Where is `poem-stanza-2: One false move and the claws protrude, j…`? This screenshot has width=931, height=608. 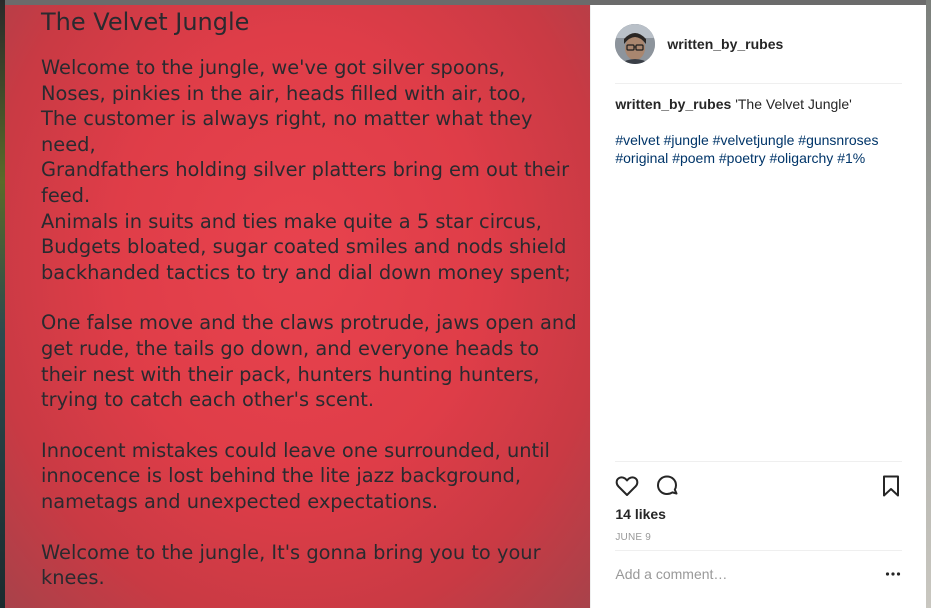
poem-stanza-2: One false move and the claws protrude, j… is located at coordinates (309, 361).